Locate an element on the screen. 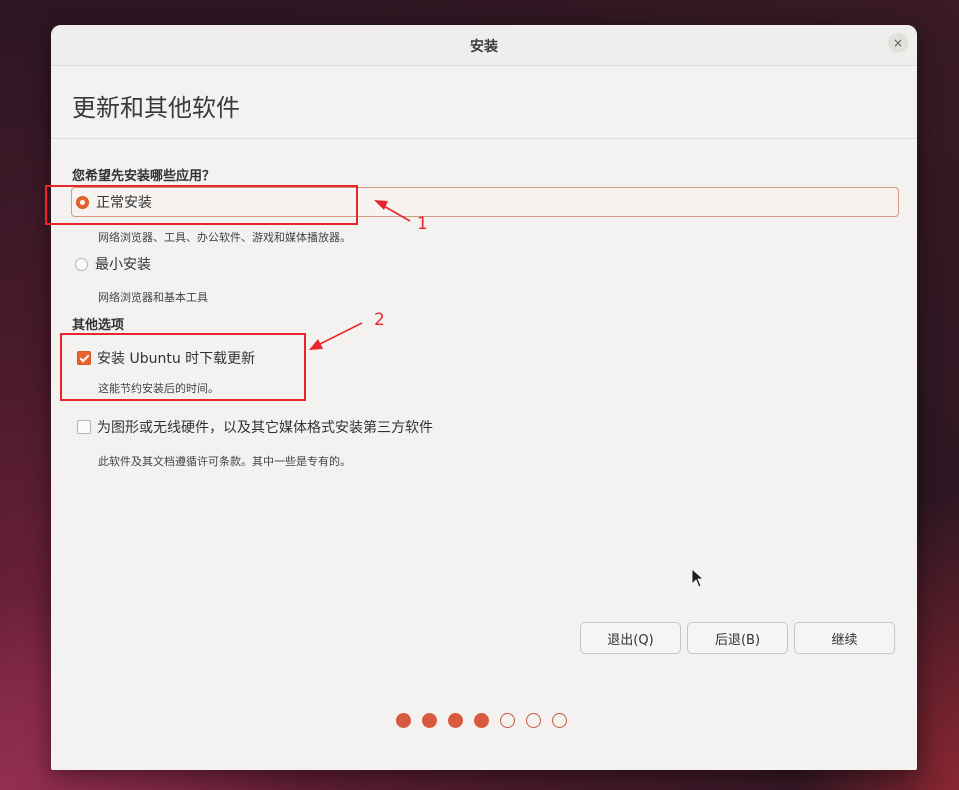 Image resolution: width=959 pixels, height=790 pixels. annotation-arrow-2-head is located at coordinates (316, 344).